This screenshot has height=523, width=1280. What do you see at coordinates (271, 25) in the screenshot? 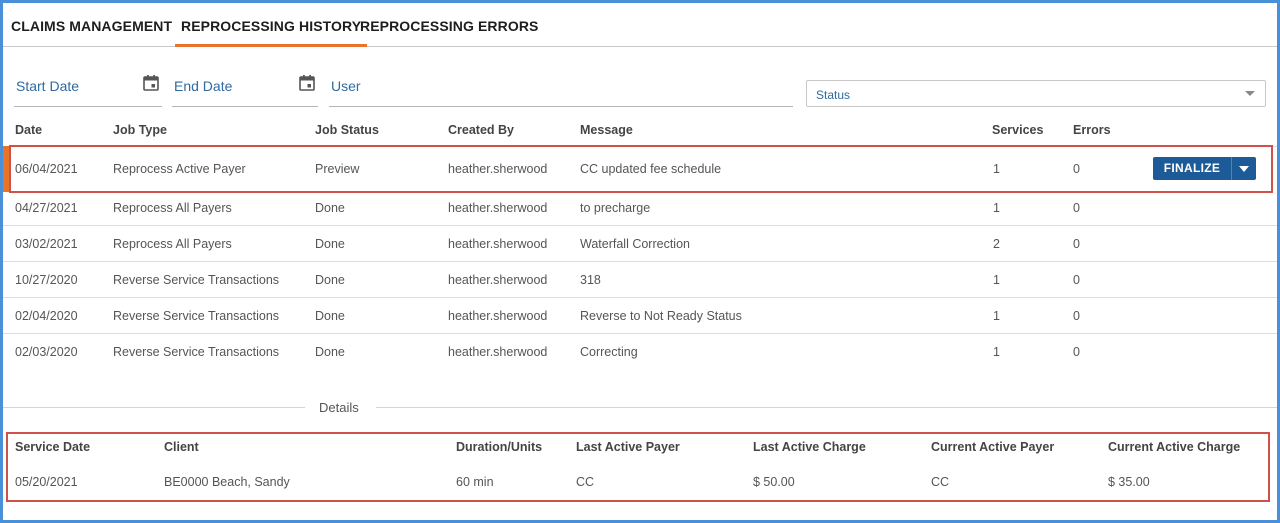
I see `tab-reprocessing-history: REPROCESSING HISTORY` at bounding box center [271, 25].